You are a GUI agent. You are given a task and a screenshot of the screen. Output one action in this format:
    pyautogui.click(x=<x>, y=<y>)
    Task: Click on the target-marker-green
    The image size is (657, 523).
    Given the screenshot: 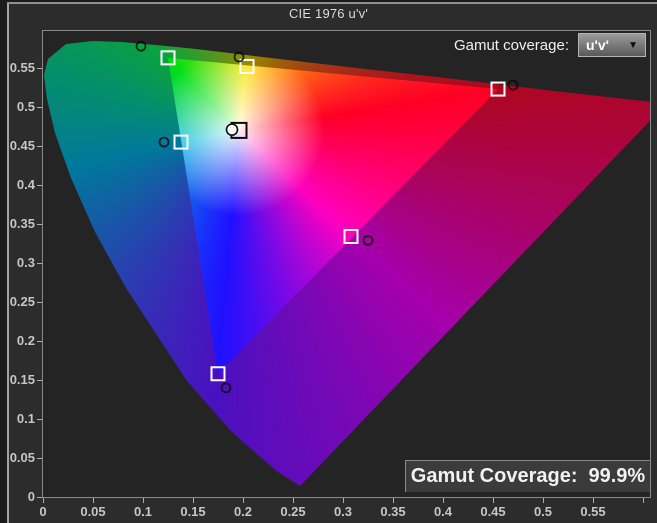 What is the action you would take?
    pyautogui.click(x=168, y=58)
    